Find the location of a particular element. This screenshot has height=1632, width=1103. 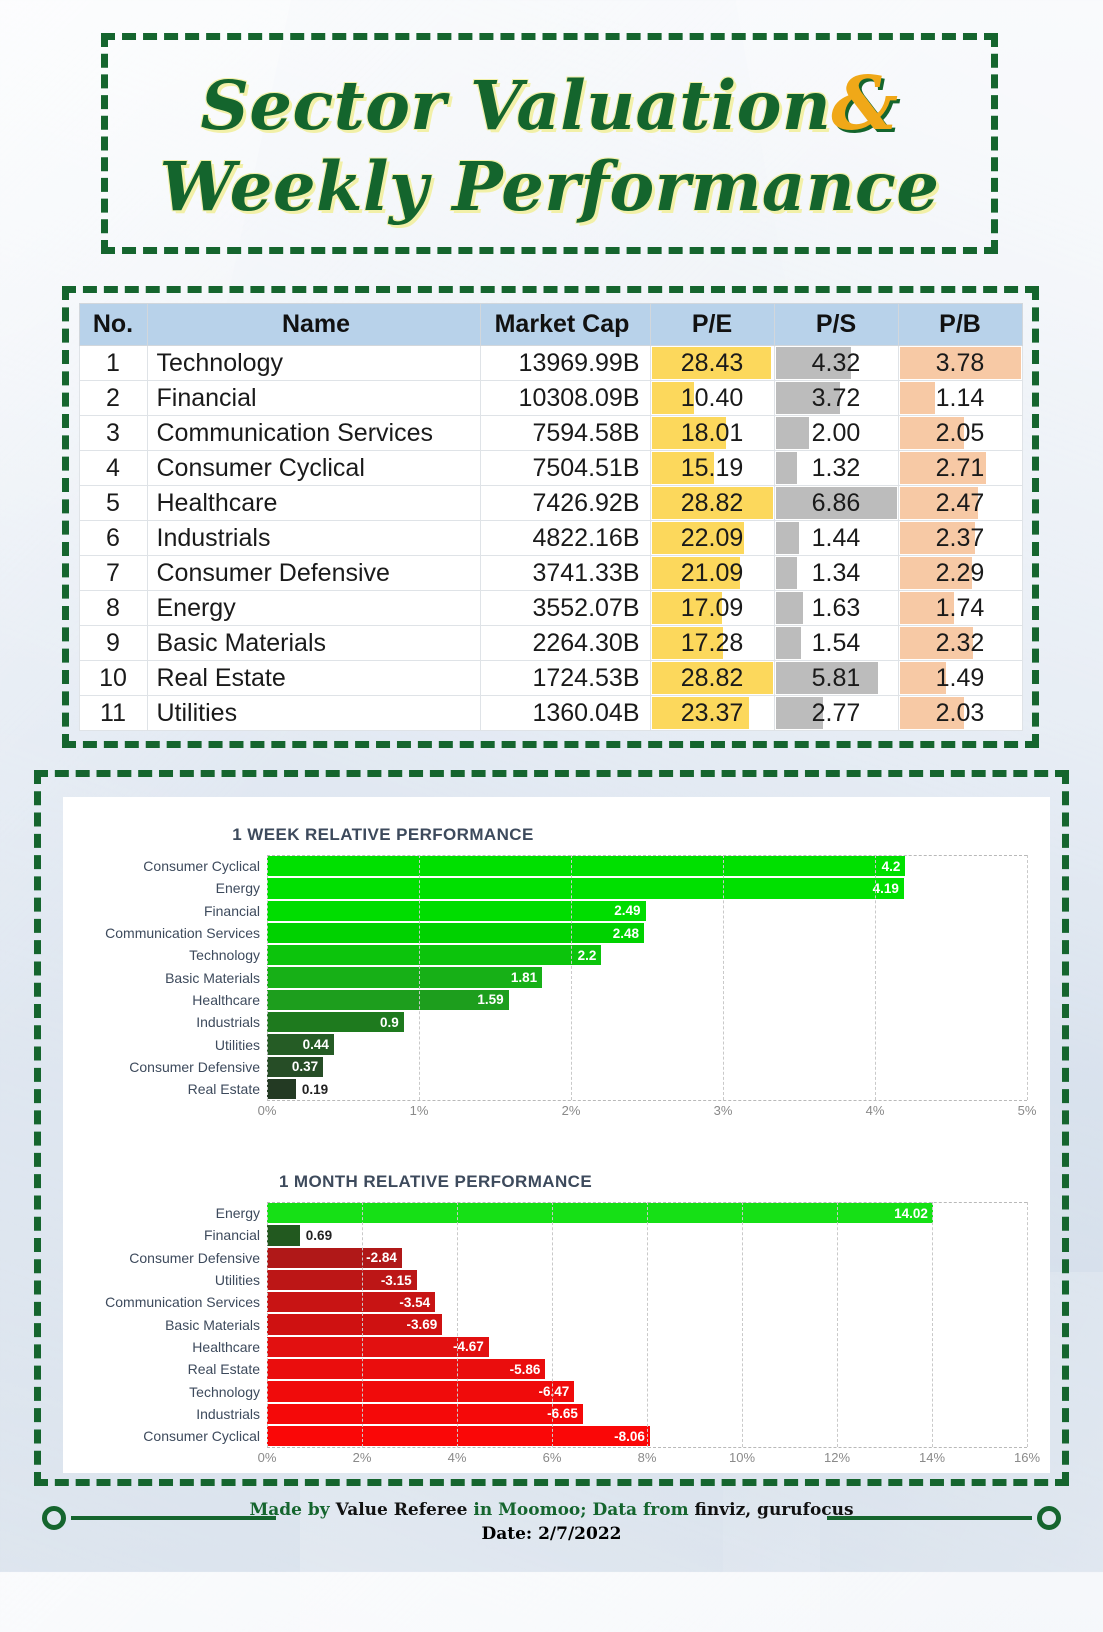

chart-bar-row: Financial 2.49 is located at coordinates (554, 911).